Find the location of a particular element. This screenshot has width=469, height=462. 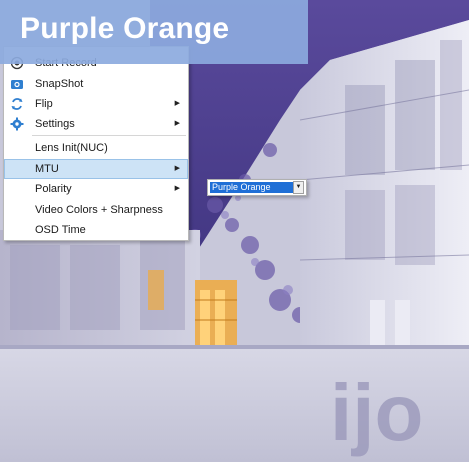

menu-item-mtu: MTU ▶ is located at coordinates (96, 169).